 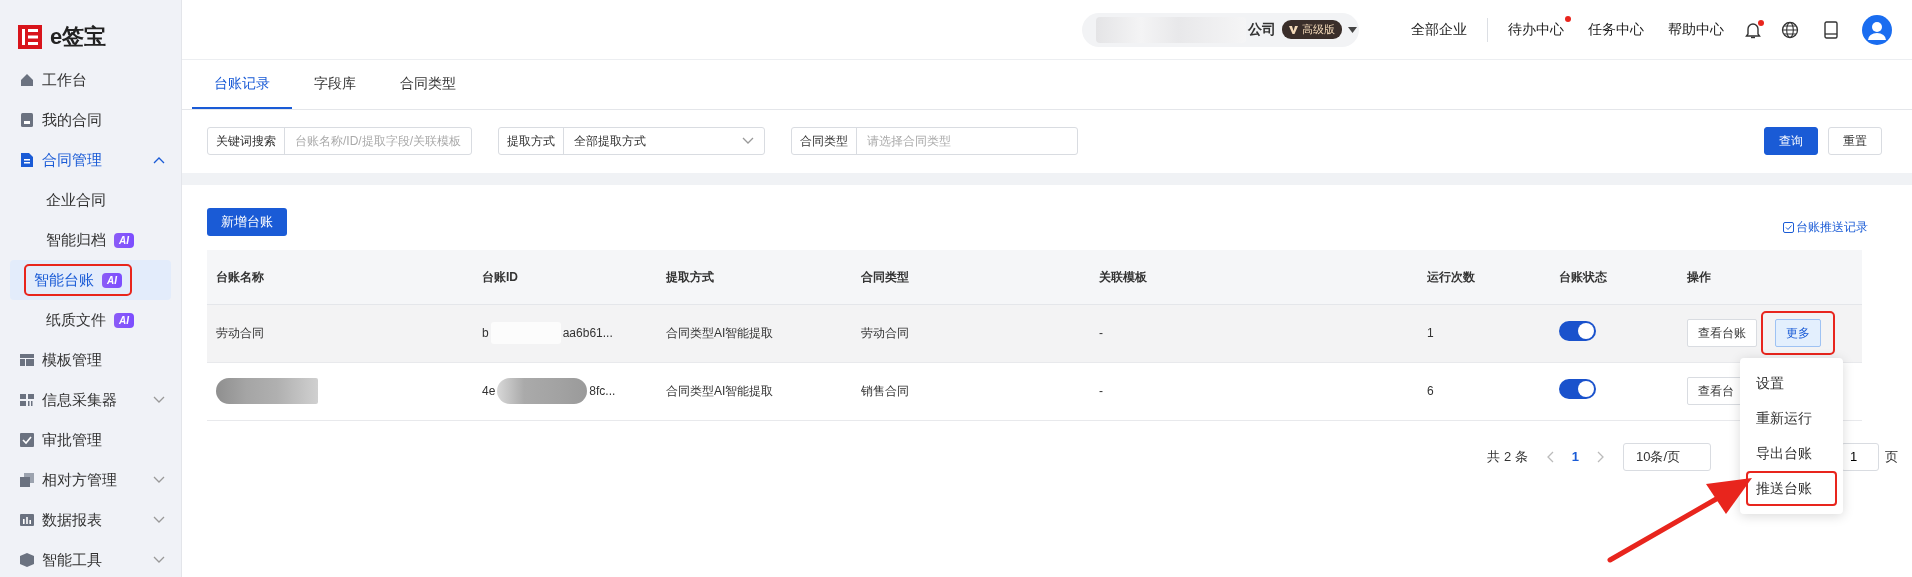 What do you see at coordinates (1312, 29) in the screenshot?
I see `plan-badge: 高级版` at bounding box center [1312, 29].